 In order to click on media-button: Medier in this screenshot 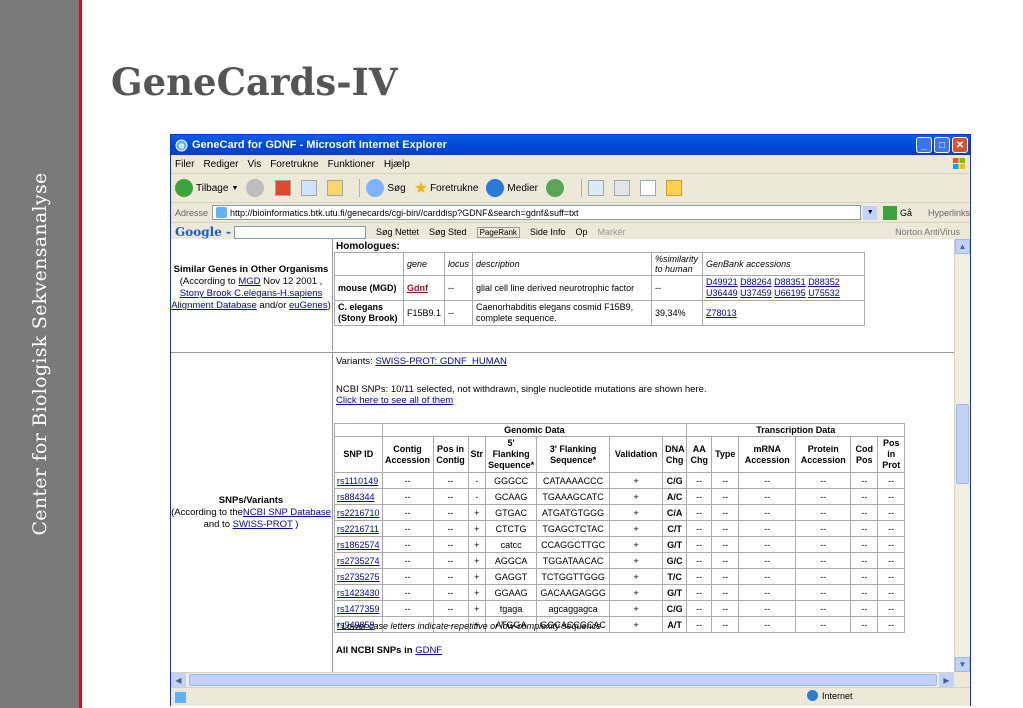, I will do `click(512, 188)`.